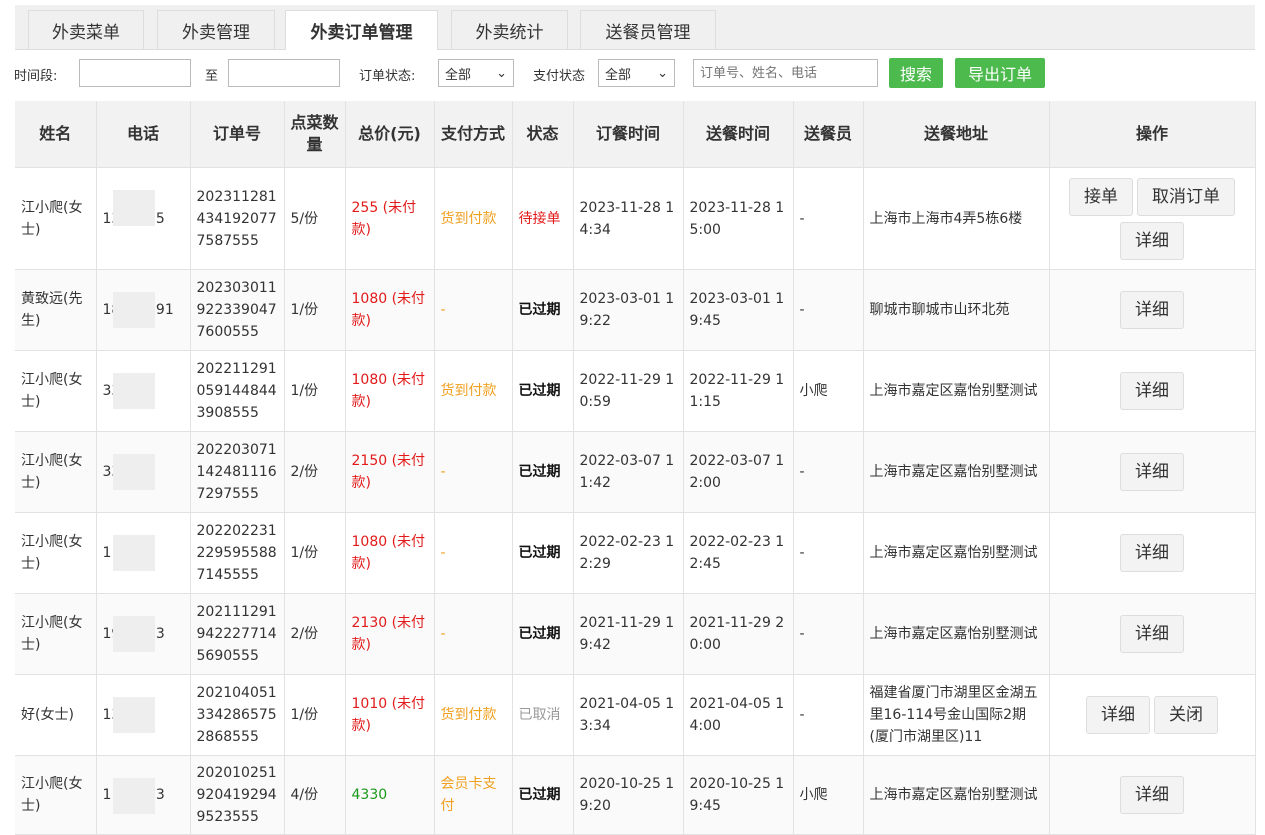  I want to click on cell-phone: 13 33 3, so click(143, 715).